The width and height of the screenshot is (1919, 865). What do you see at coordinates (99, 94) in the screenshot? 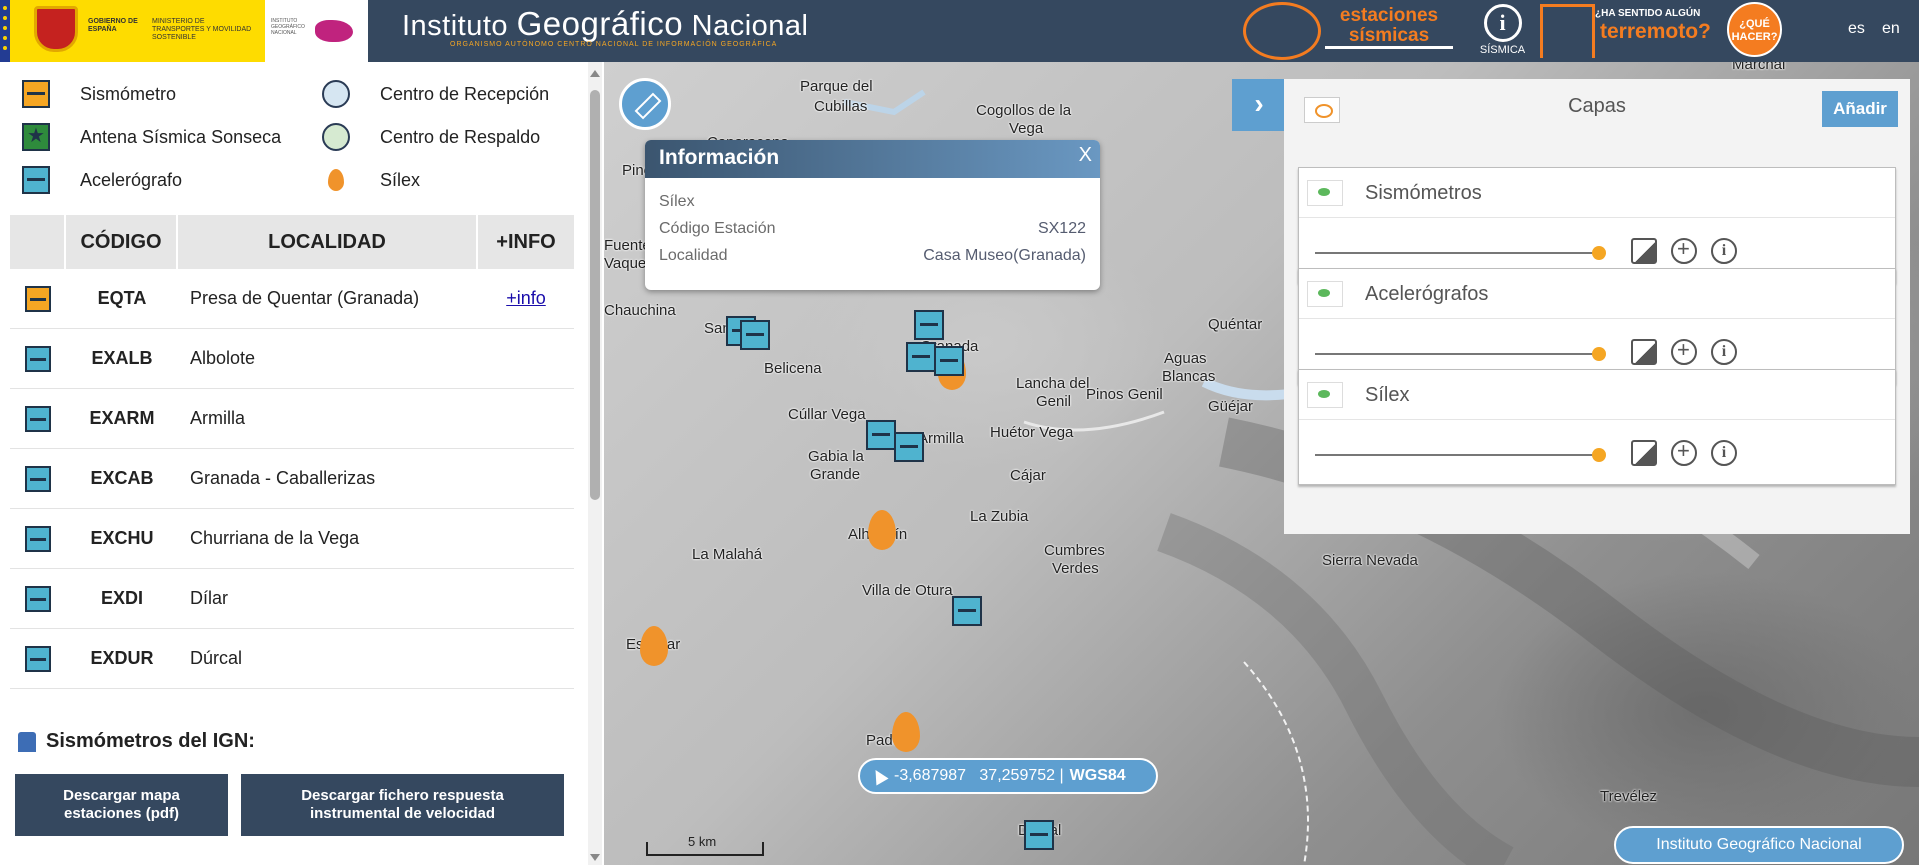
I see `legend-sismometro: Sismómetro` at bounding box center [99, 94].